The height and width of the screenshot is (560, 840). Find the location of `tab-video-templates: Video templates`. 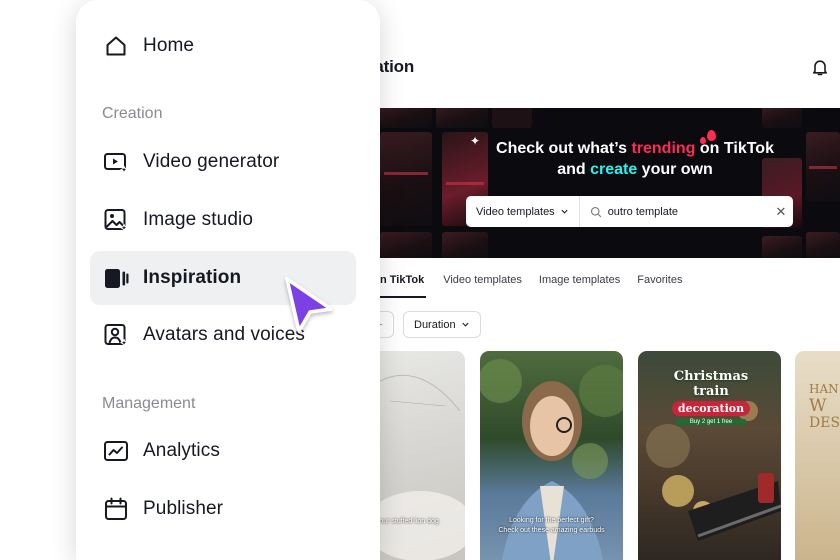

tab-video-templates: Video templates is located at coordinates (482, 283).